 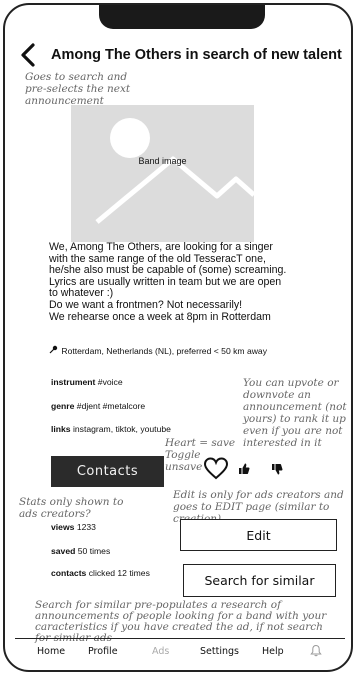 I want to click on search-similar-button: Search for similar, so click(x=259, y=580).